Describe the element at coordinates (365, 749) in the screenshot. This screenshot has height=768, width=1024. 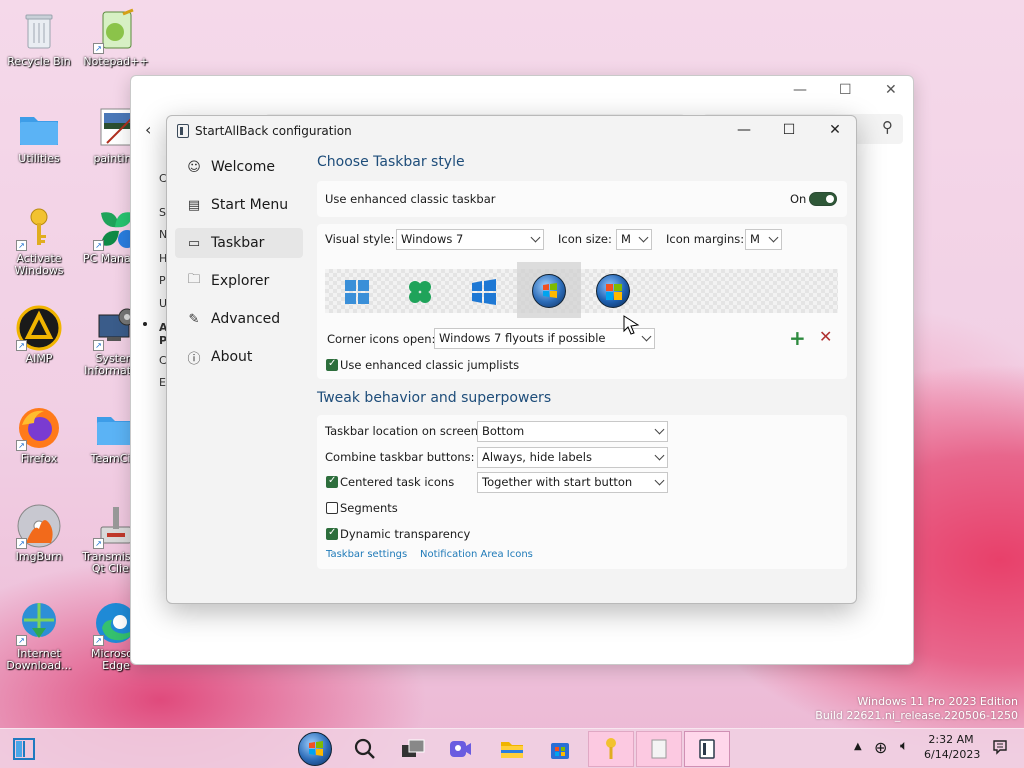
I see `search-icon` at that location.